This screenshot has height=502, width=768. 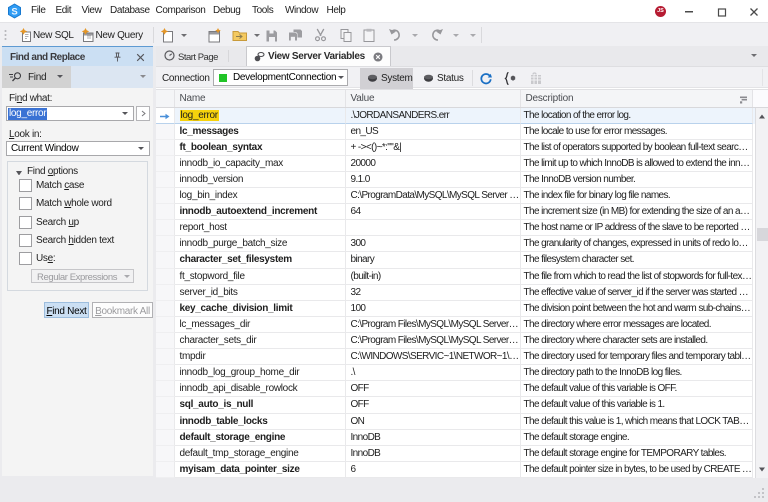 What do you see at coordinates (14, 11) in the screenshot?
I see `svg-text: S` at bounding box center [14, 11].